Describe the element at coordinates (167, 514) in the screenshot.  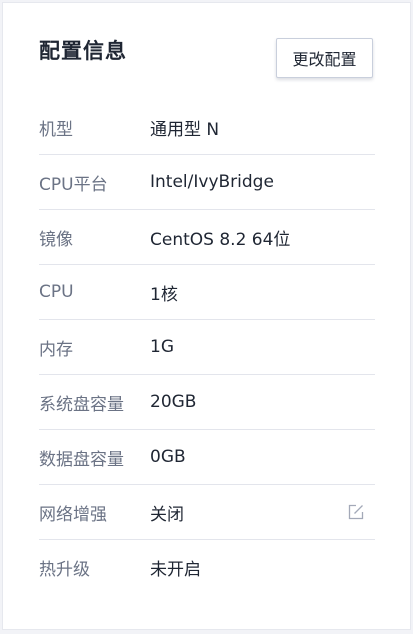
I see `config-value: 关闭` at that location.